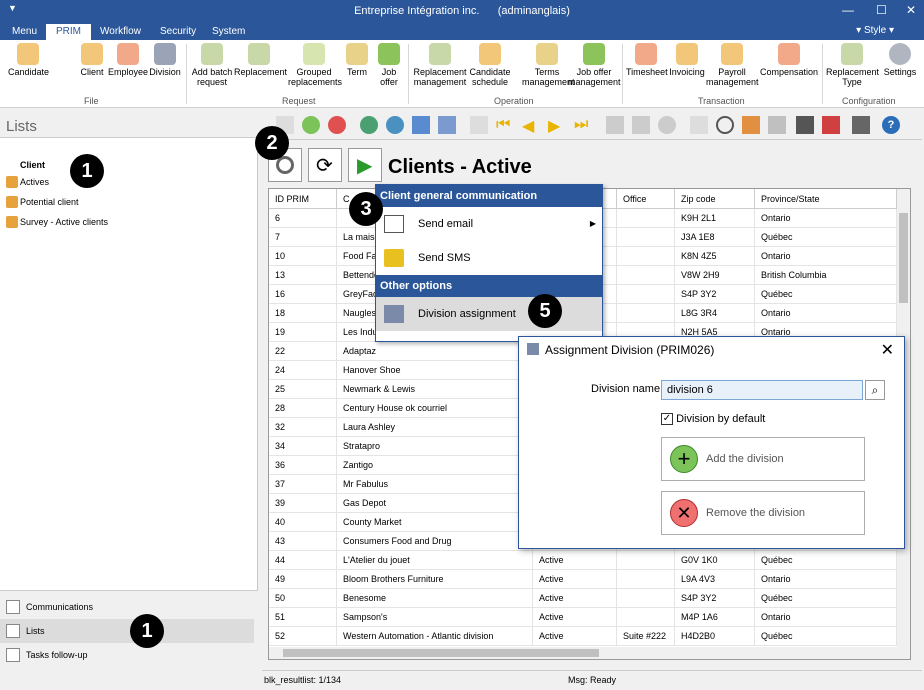 Image resolution: width=924 pixels, height=690 pixels. I want to click on cell-zip: L9A 4V3, so click(715, 579).